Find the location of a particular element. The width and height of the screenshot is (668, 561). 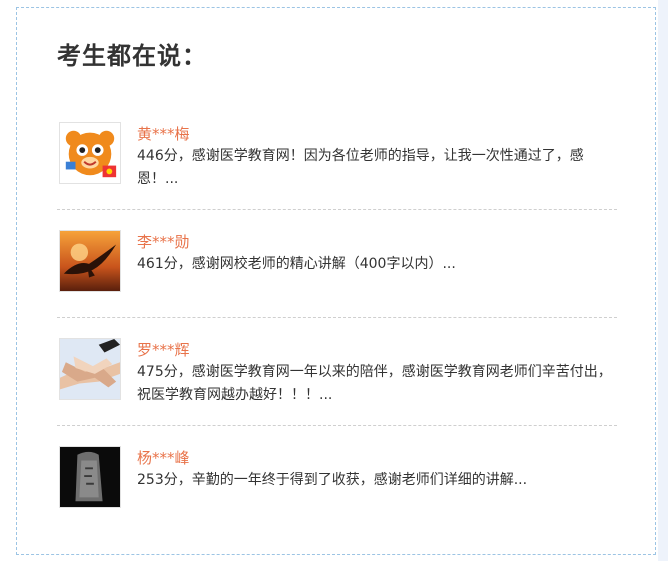

cartoon-tiger-avatar-icon is located at coordinates (90, 153).